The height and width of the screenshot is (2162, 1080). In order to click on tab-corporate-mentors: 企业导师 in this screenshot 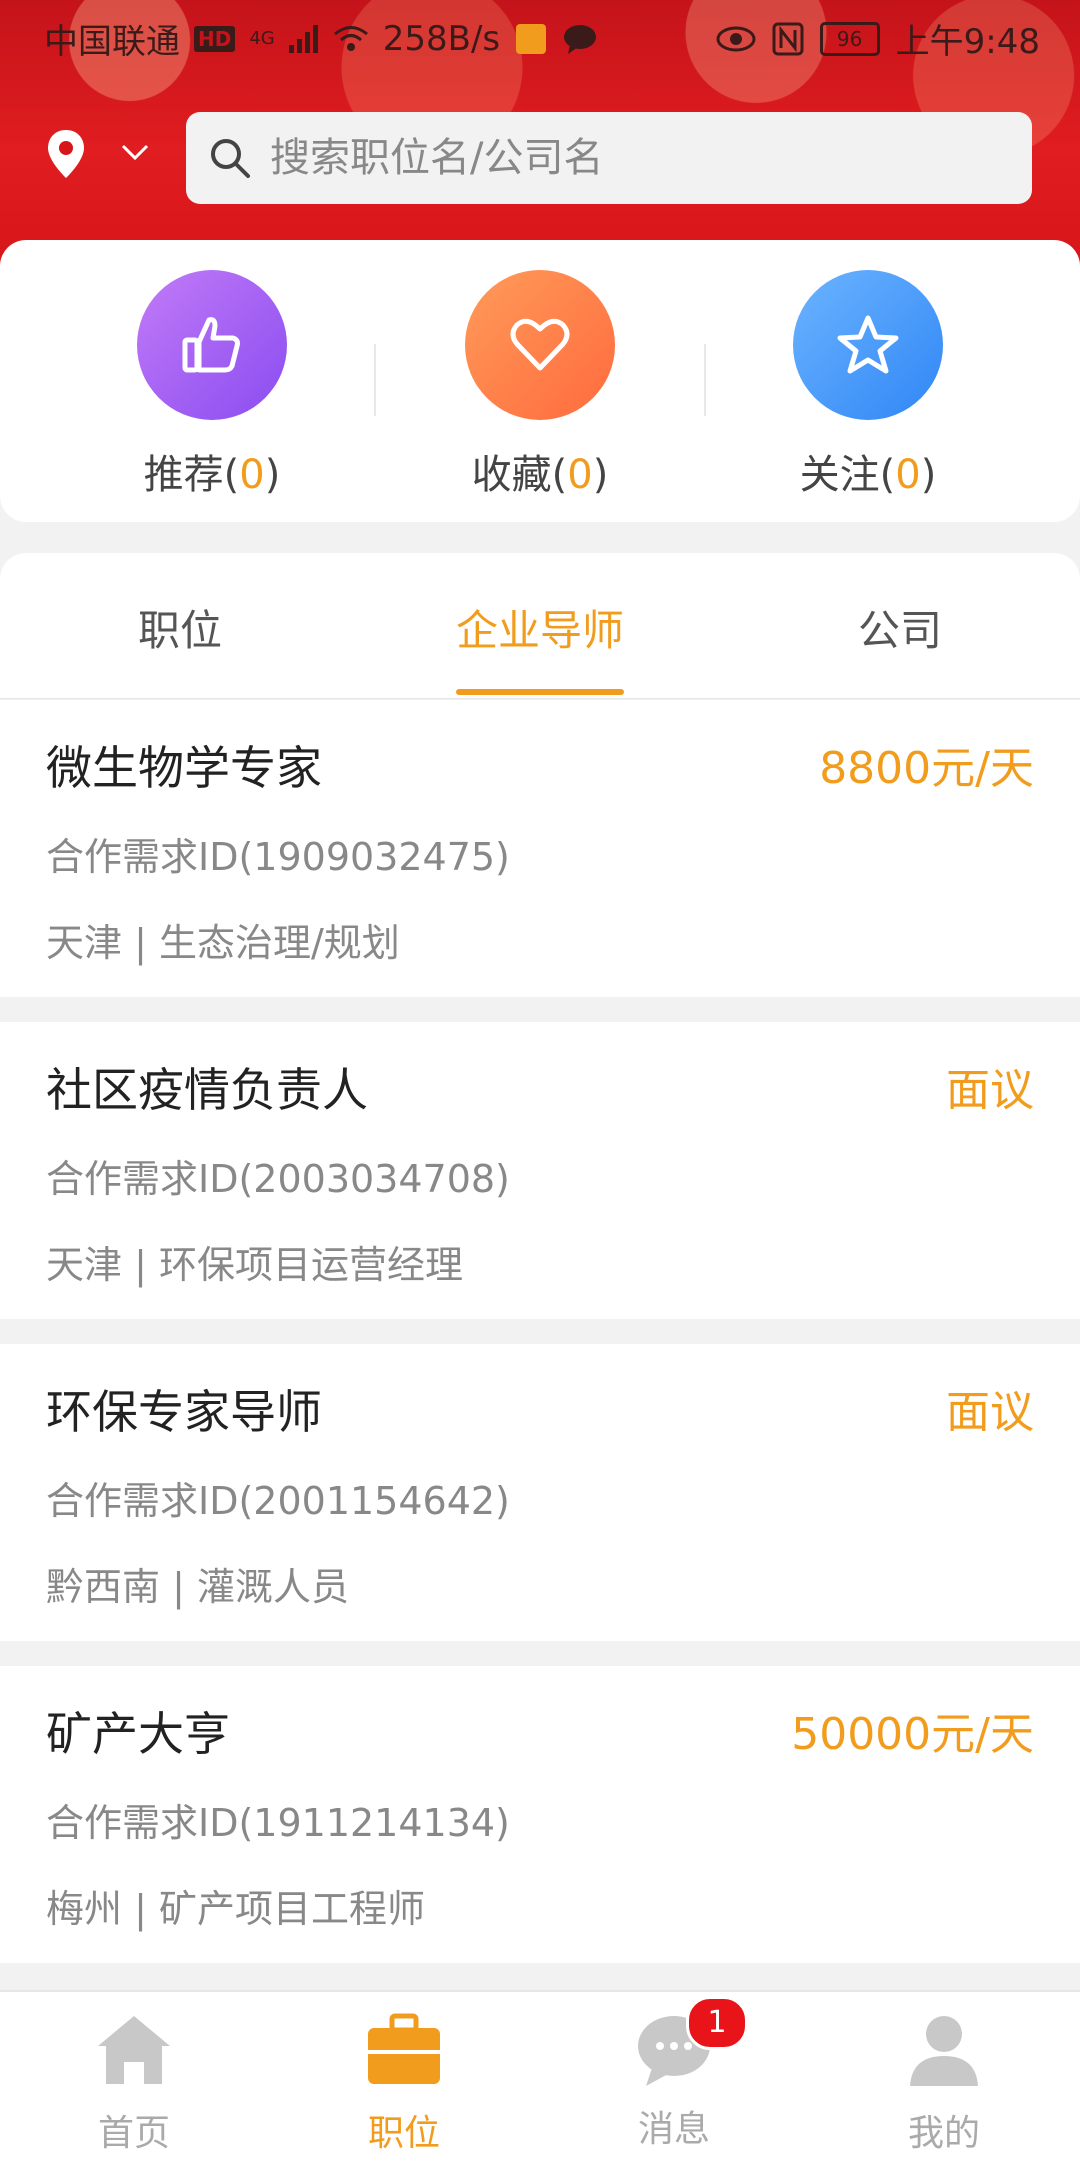, I will do `click(540, 627)`.